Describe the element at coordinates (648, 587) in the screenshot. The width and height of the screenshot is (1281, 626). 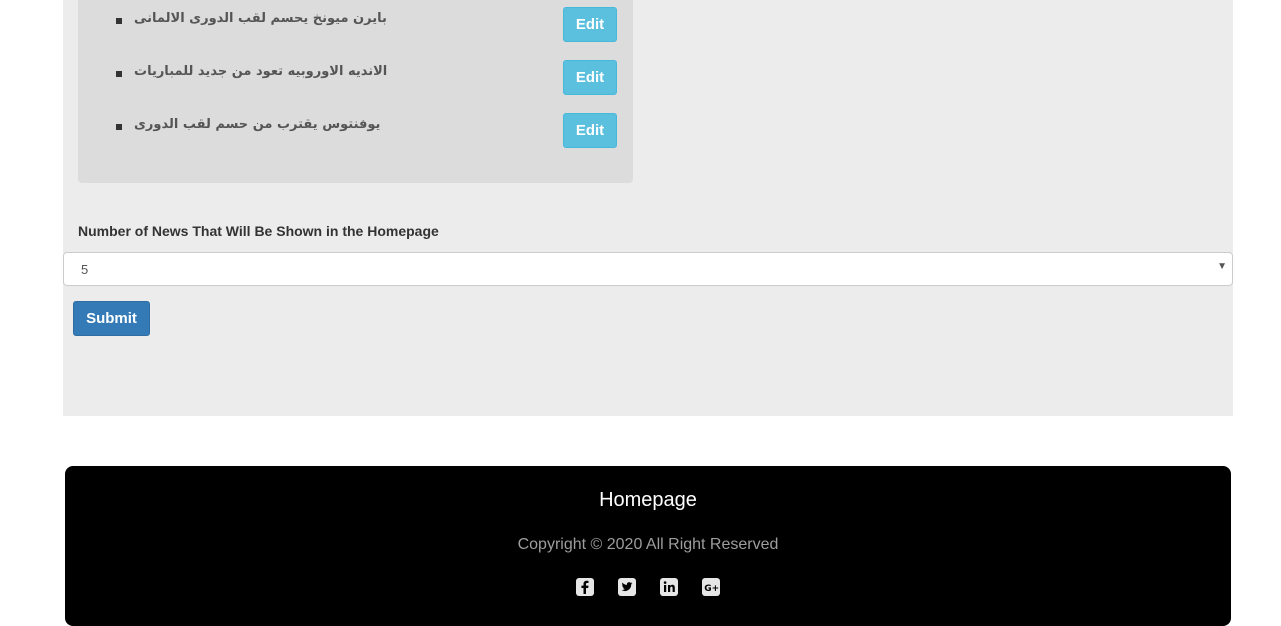
I see `social-links: G+` at that location.